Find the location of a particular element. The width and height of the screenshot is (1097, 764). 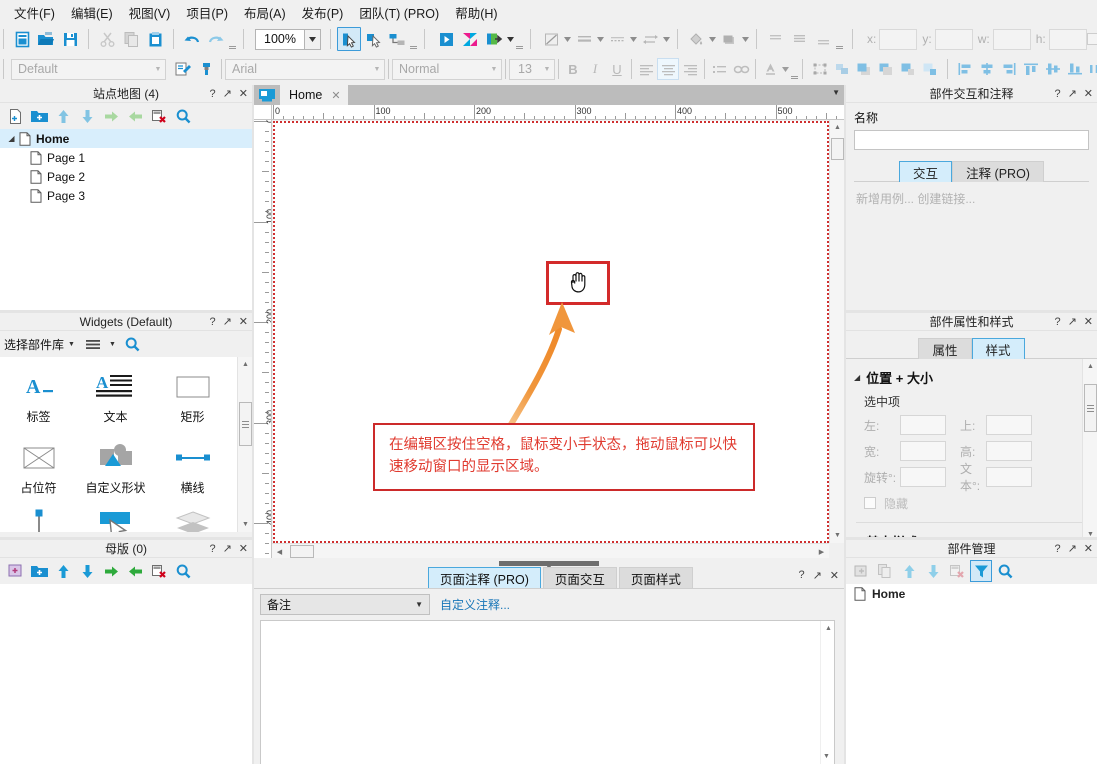

rotate-field is located at coordinates (923, 477).